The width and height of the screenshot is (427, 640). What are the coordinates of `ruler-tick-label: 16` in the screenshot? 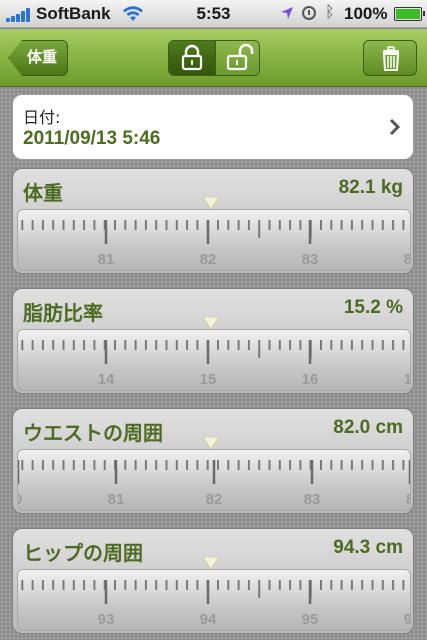 It's located at (310, 379).